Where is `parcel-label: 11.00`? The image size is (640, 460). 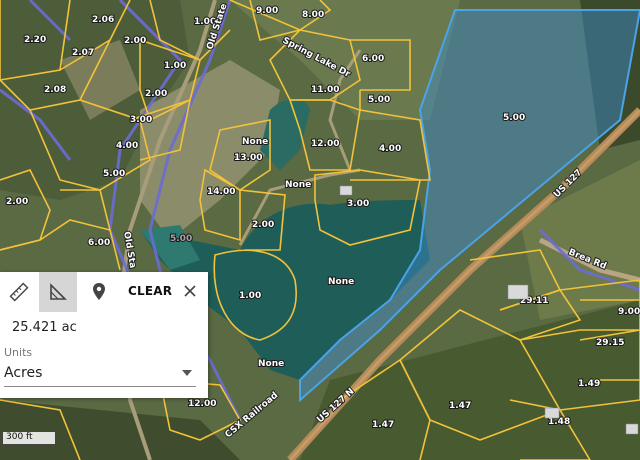 parcel-label: 11.00 is located at coordinates (325, 90).